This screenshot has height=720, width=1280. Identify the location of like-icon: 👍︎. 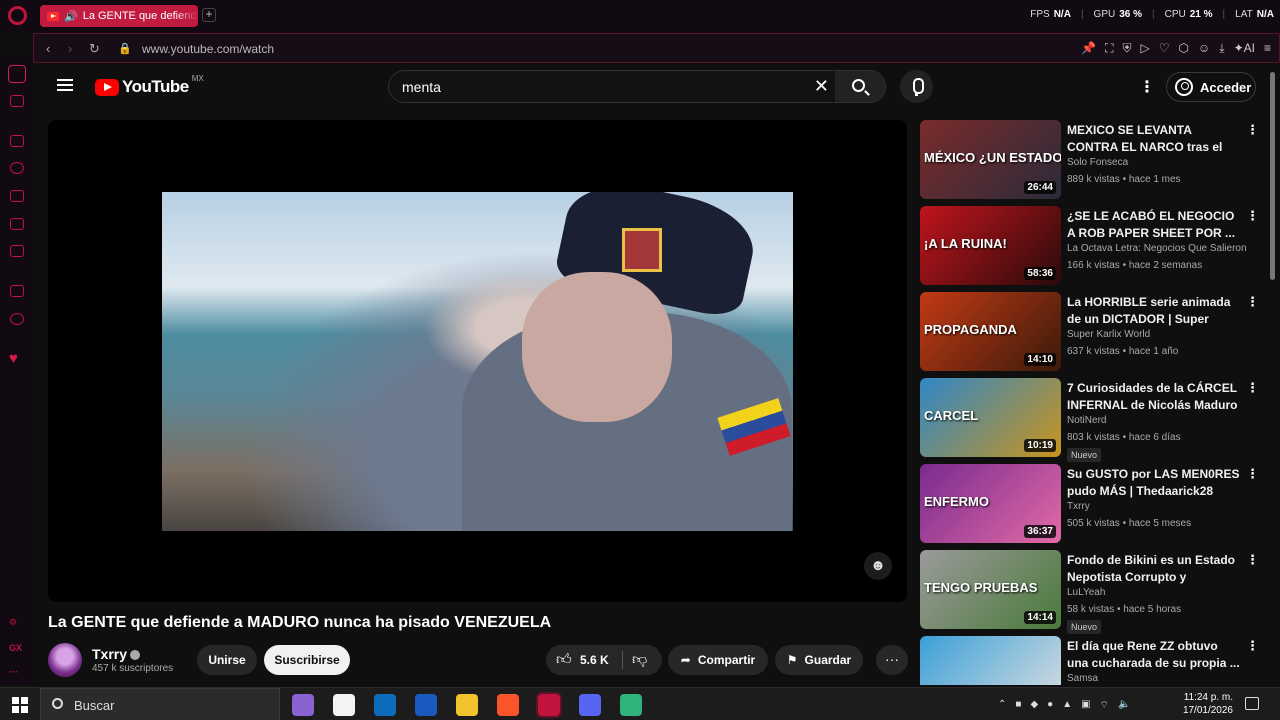
(564, 660).